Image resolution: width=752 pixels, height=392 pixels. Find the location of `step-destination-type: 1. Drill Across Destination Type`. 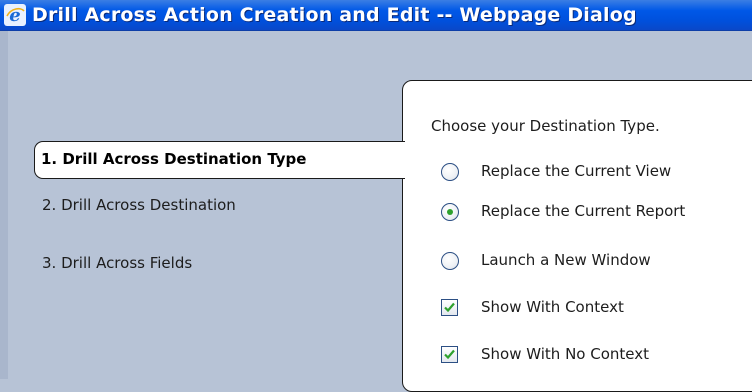

step-destination-type: 1. Drill Across Destination Type is located at coordinates (219, 160).